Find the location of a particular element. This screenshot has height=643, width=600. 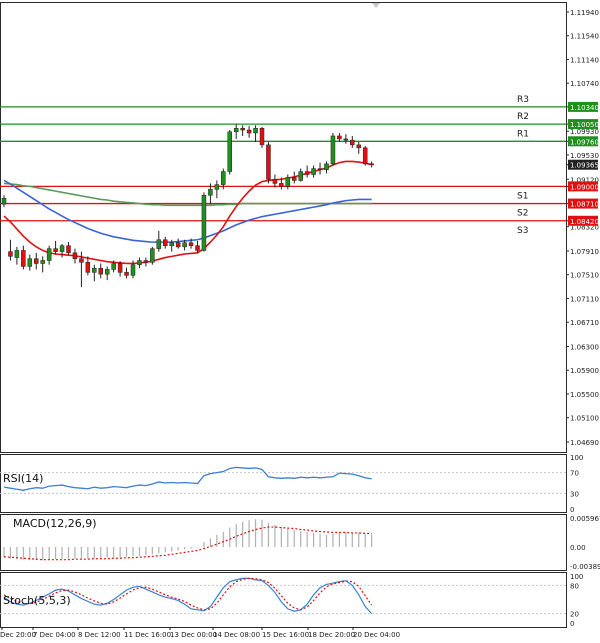

stoch-title: Stoch(5,5,3) is located at coordinates (37, 600).